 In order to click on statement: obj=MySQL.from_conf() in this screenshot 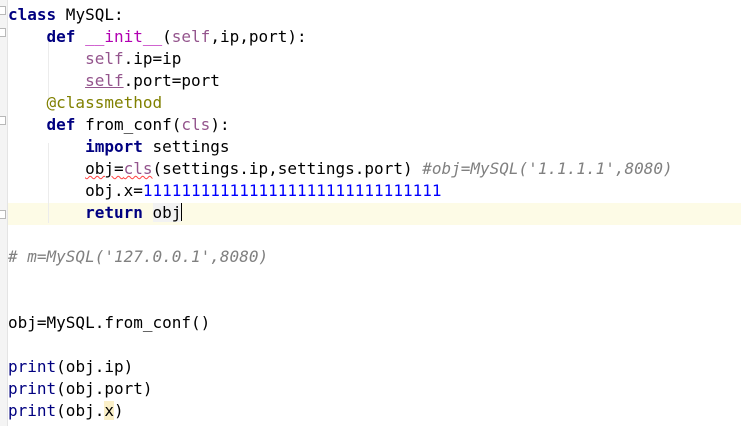, I will do `click(109, 322)`.